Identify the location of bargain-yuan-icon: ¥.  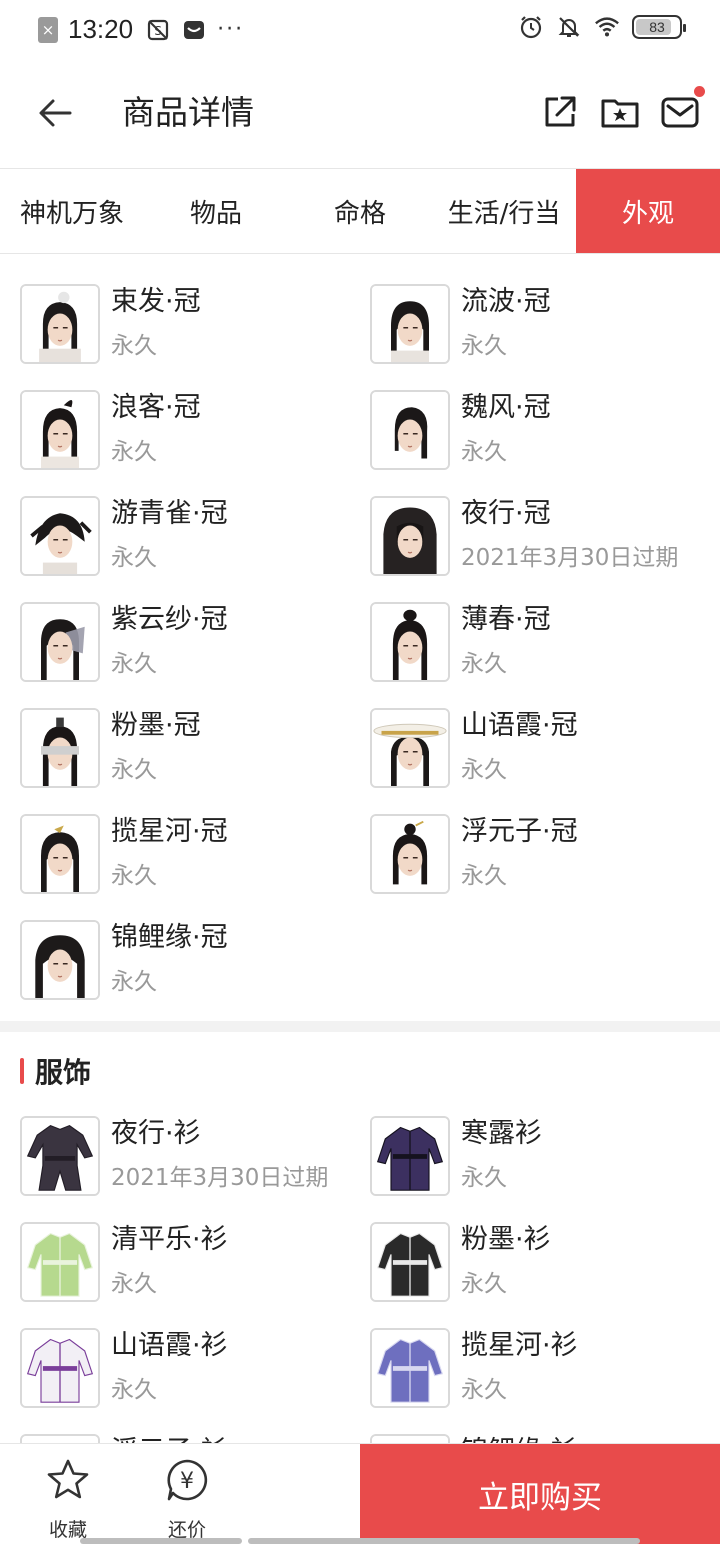
(187, 1480).